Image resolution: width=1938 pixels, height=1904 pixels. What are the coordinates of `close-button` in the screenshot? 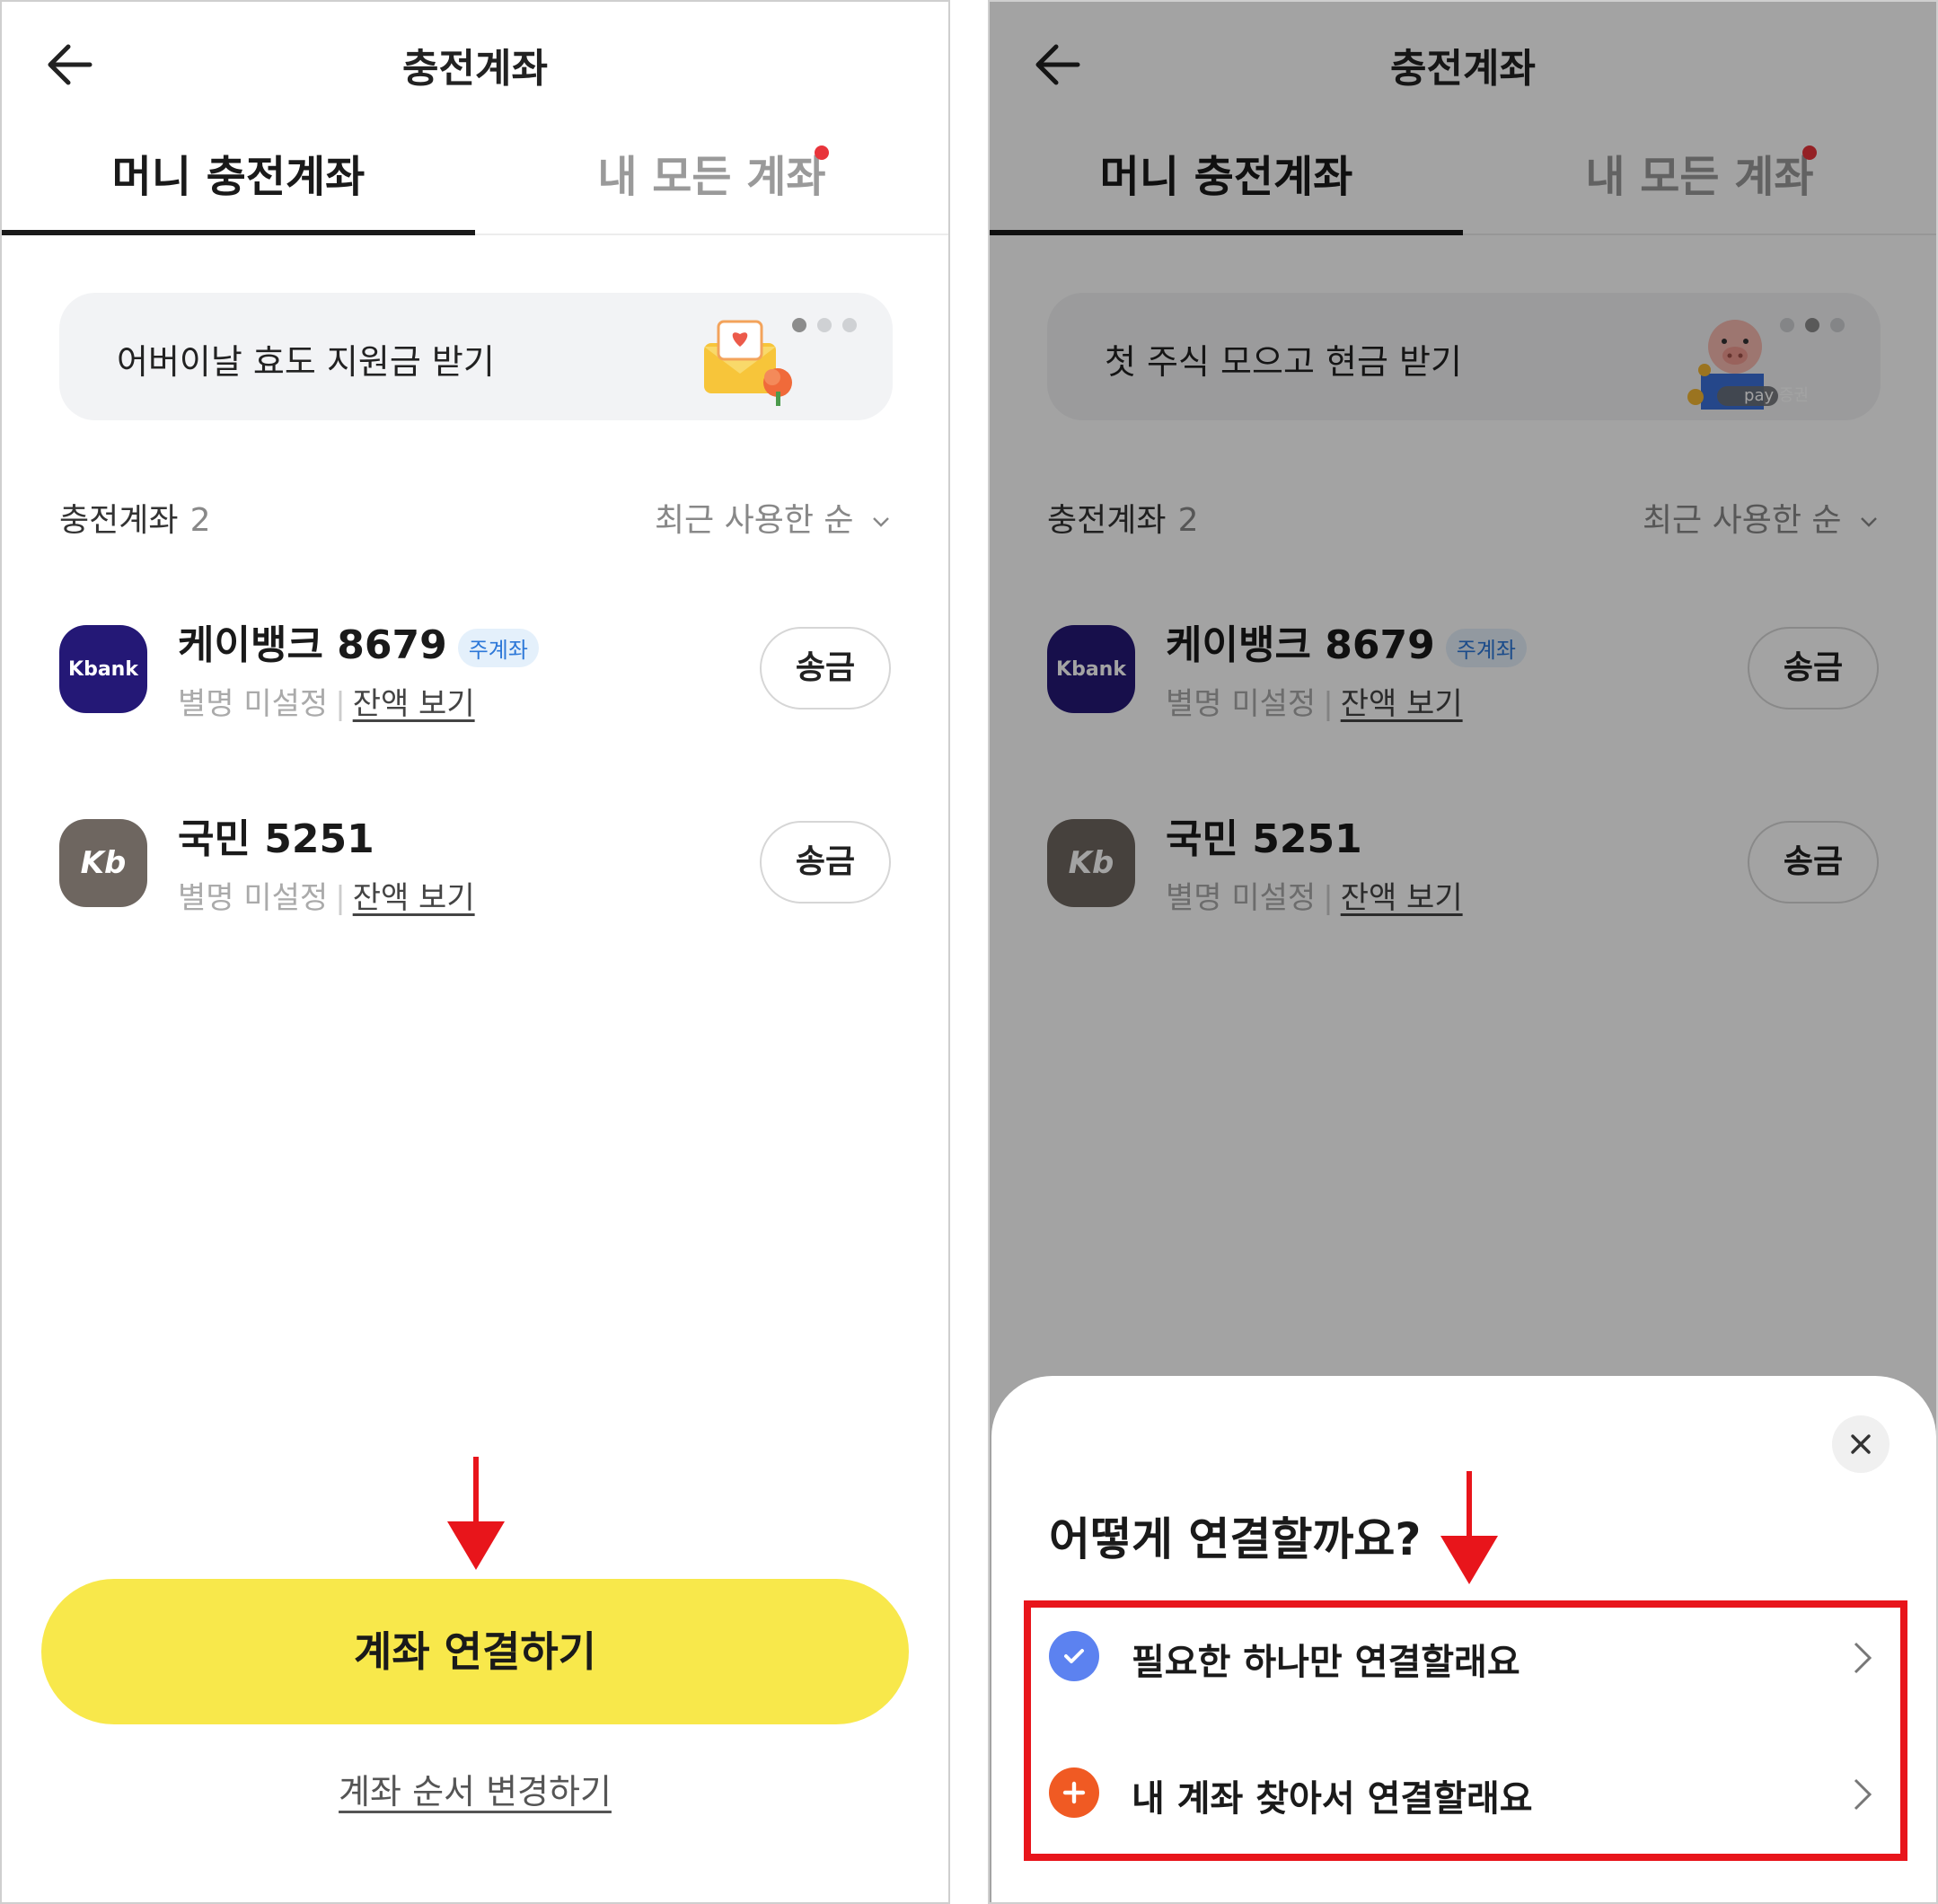 It's located at (1861, 1444).